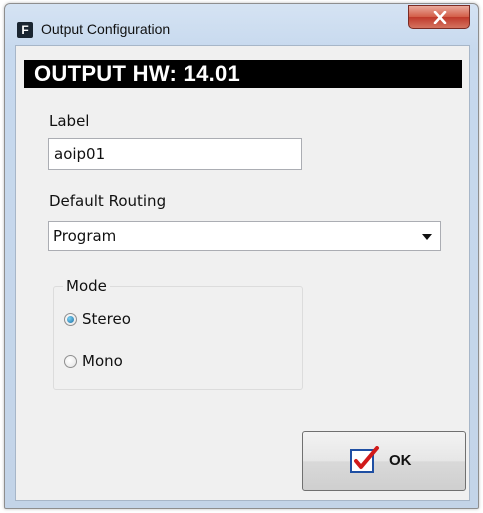 This screenshot has height=513, width=483. Describe the element at coordinates (85, 236) in the screenshot. I see `routing-selected-value: Program` at that location.